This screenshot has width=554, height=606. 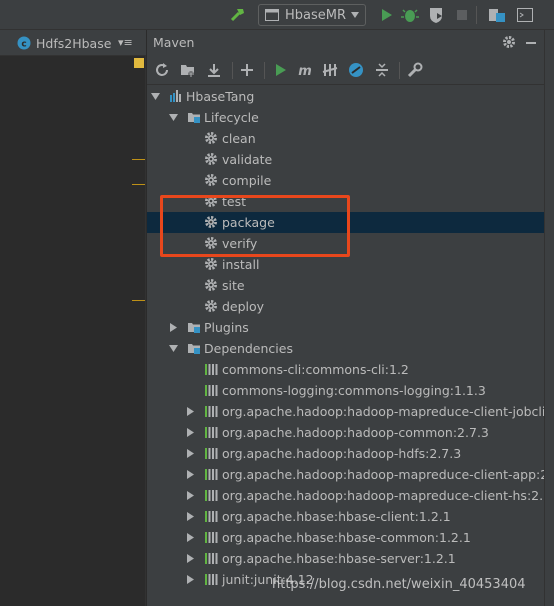 I want to click on tree-item-label: org.apache.hbase:hbase-common:1.2.1, so click(x=346, y=537).